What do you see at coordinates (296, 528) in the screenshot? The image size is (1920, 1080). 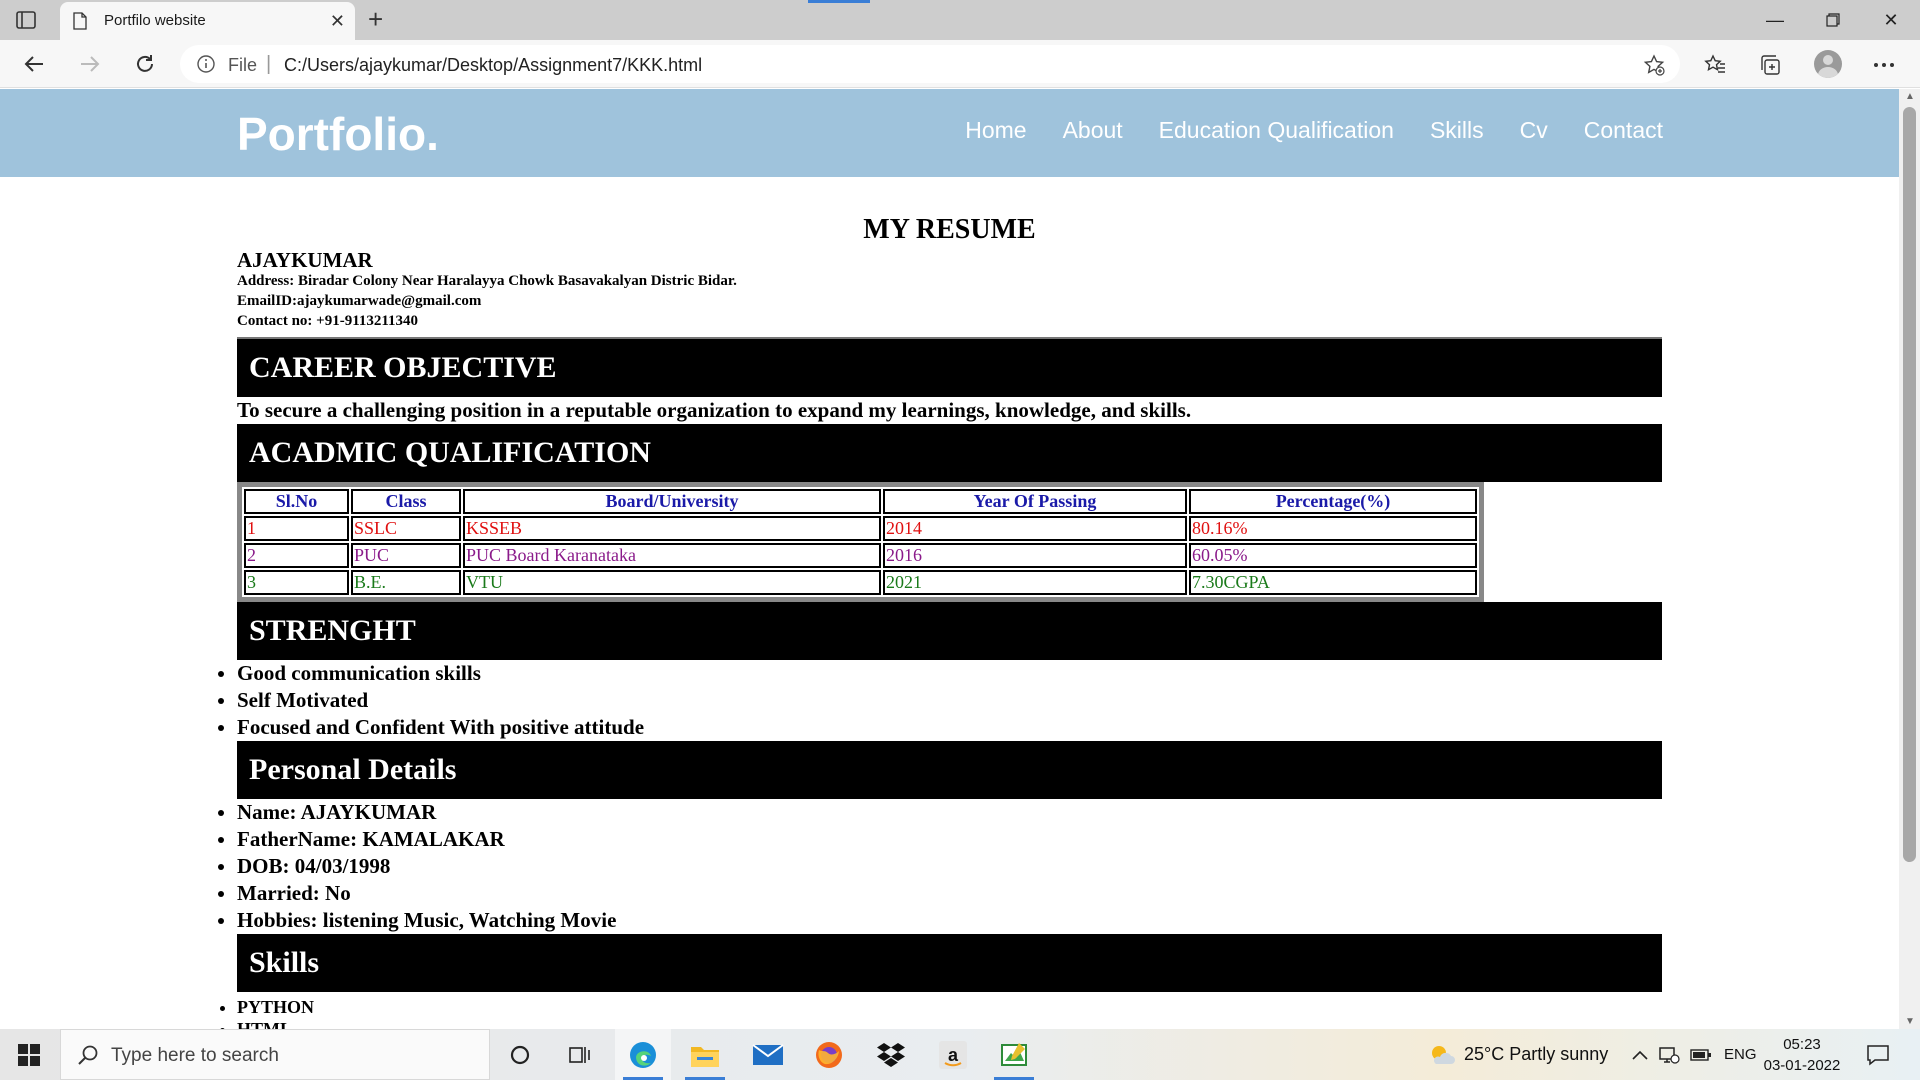 I see `table-cell: 1` at bounding box center [296, 528].